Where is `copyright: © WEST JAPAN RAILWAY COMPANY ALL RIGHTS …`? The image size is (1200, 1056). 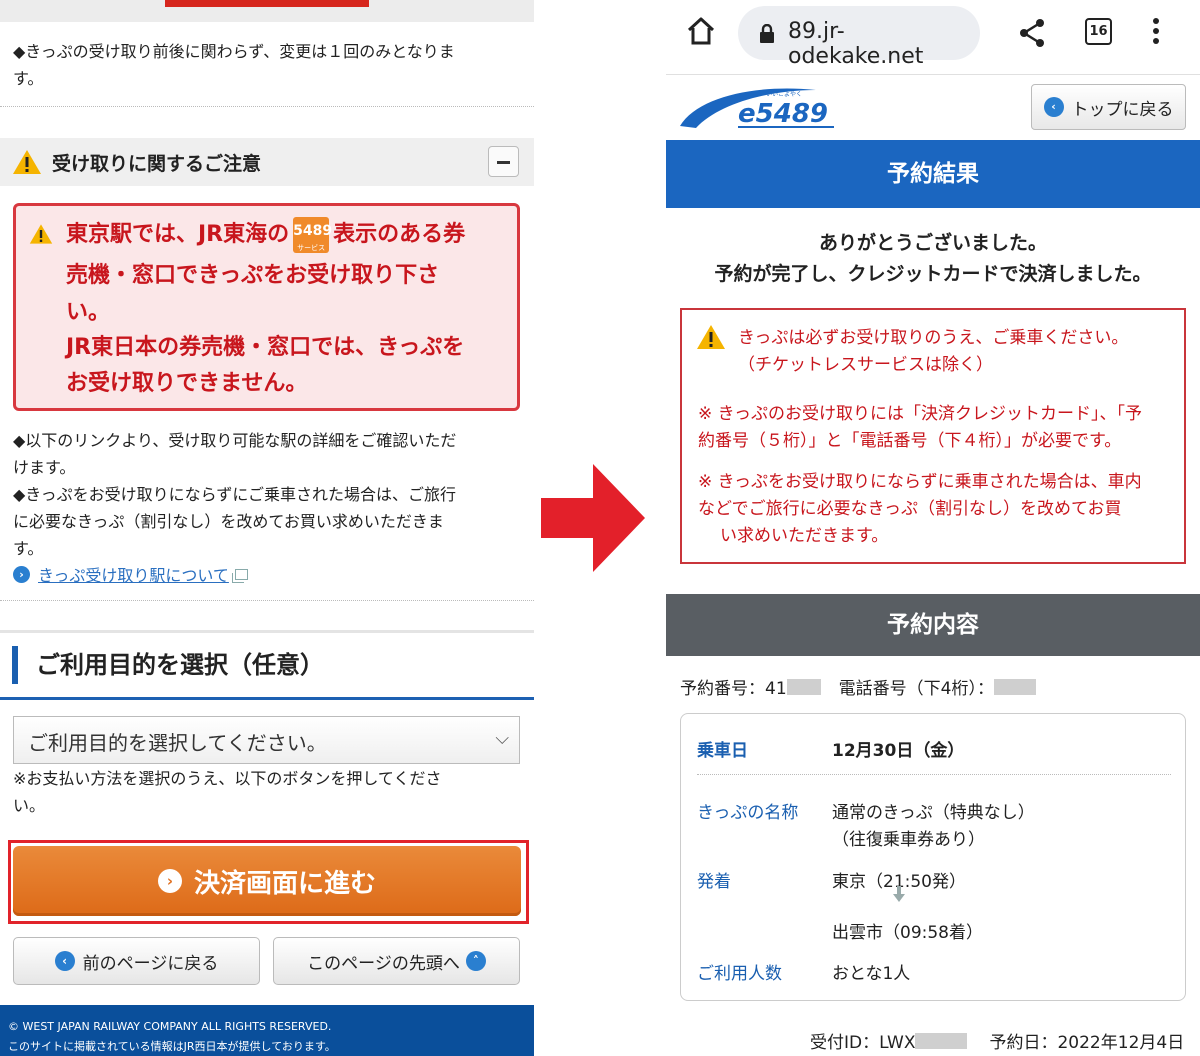 copyright: © WEST JAPAN RAILWAY COMPANY ALL RIGHTS … is located at coordinates (170, 1026).